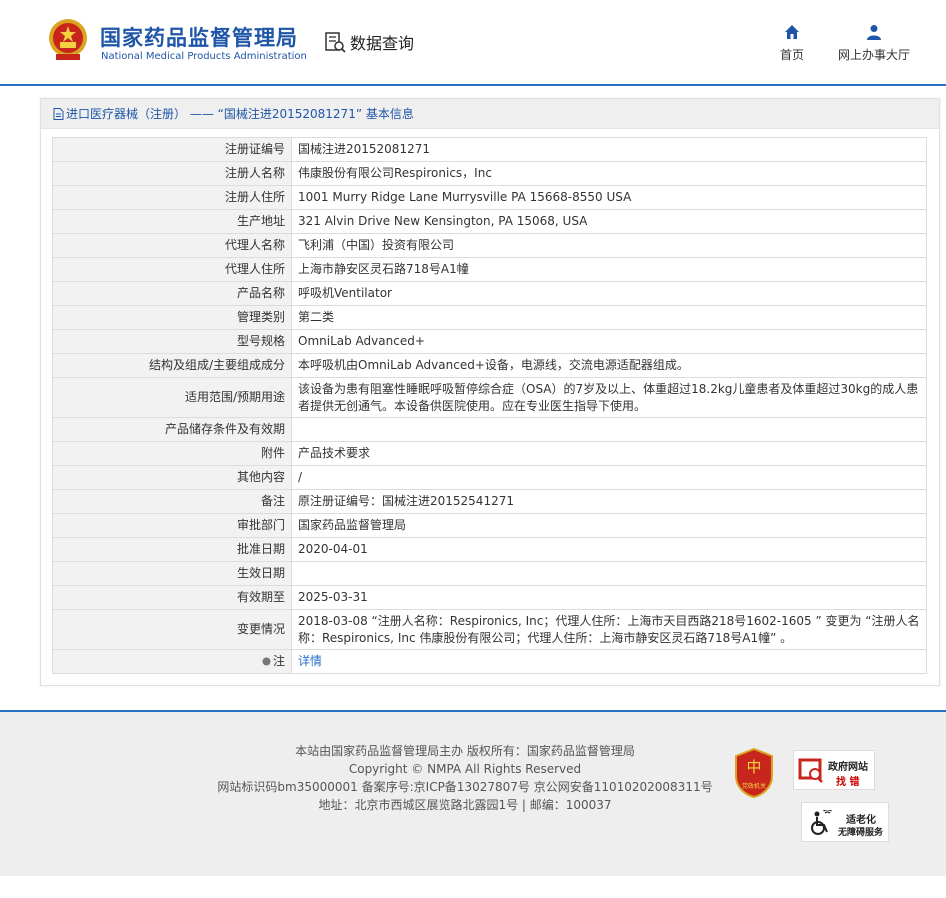 The height and width of the screenshot is (898, 946). What do you see at coordinates (172, 573) in the screenshot?
I see `field-label: 生效日期` at bounding box center [172, 573].